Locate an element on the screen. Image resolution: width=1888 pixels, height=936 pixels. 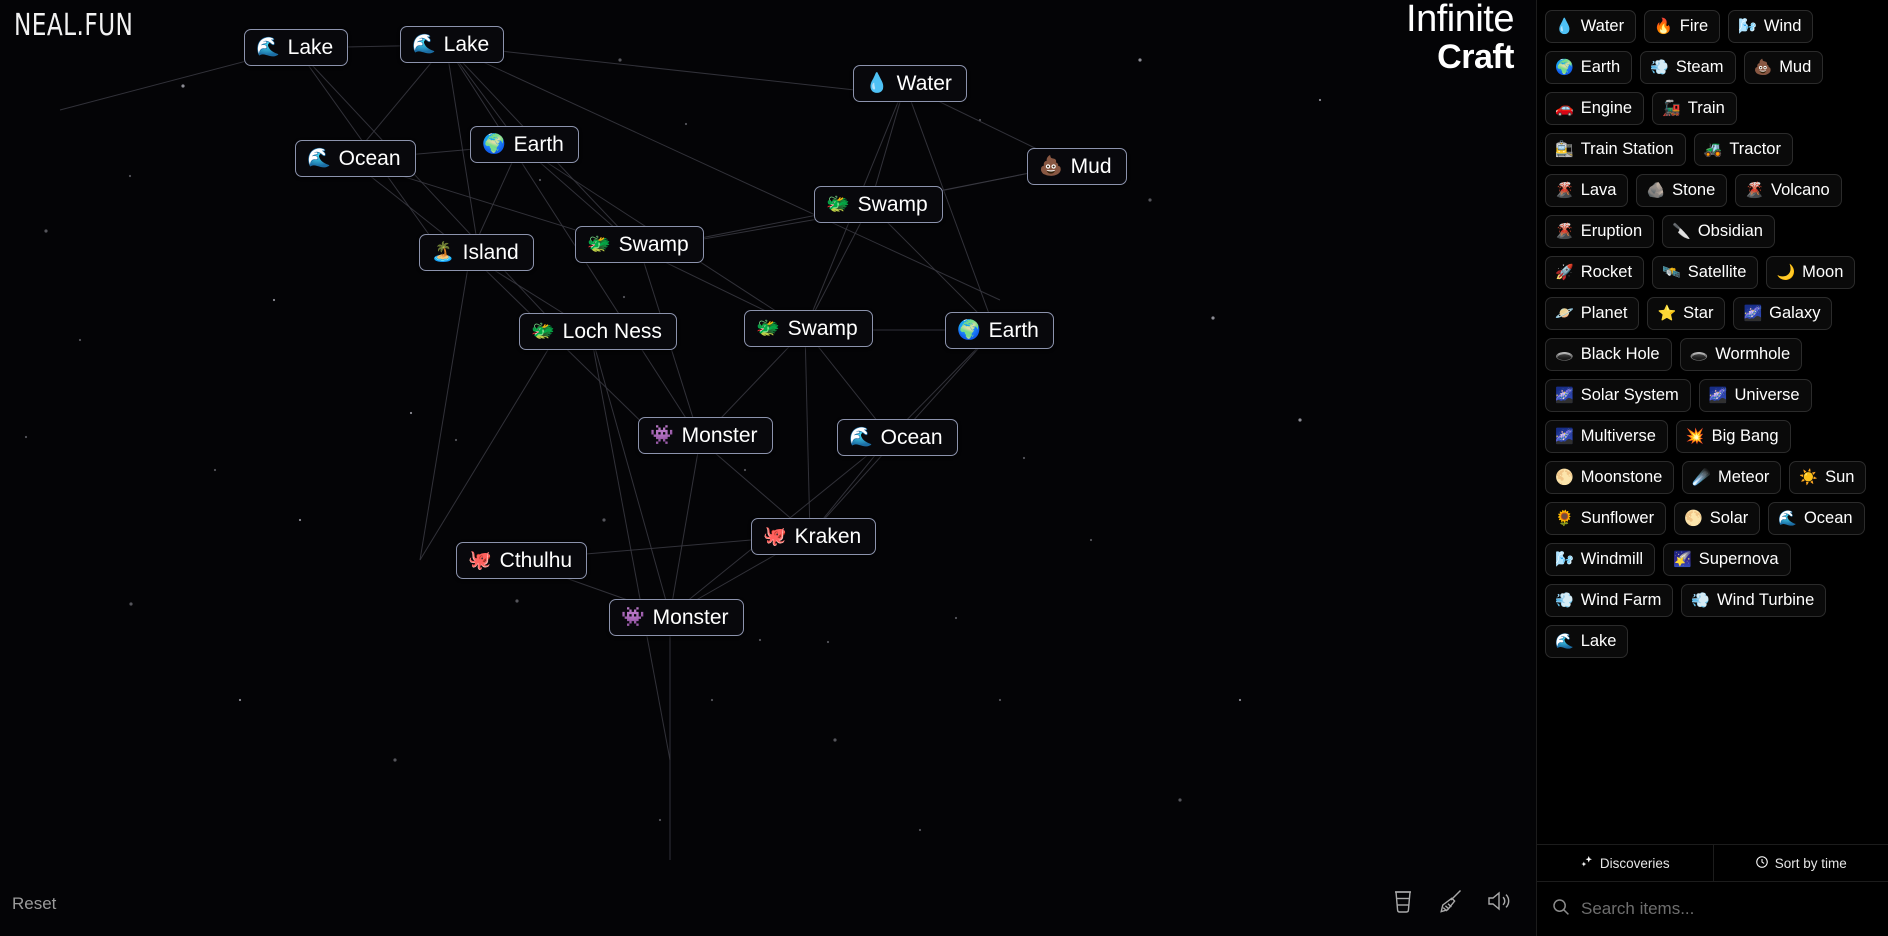
sidebar-item: 💨 Wind Farm is located at coordinates (1609, 600).